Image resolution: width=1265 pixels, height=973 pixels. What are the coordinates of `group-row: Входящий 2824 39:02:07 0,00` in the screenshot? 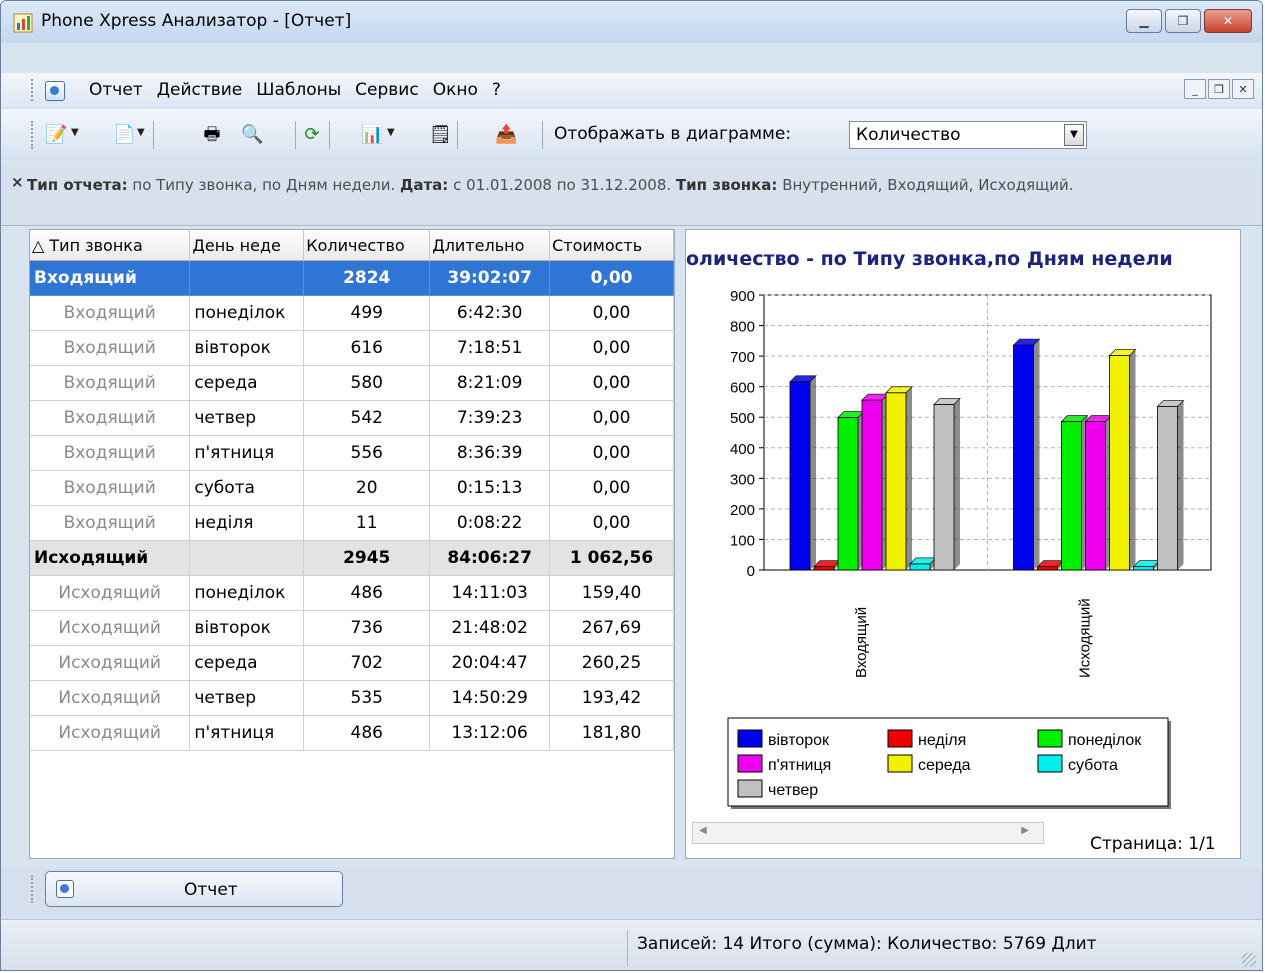 It's located at (352, 278).